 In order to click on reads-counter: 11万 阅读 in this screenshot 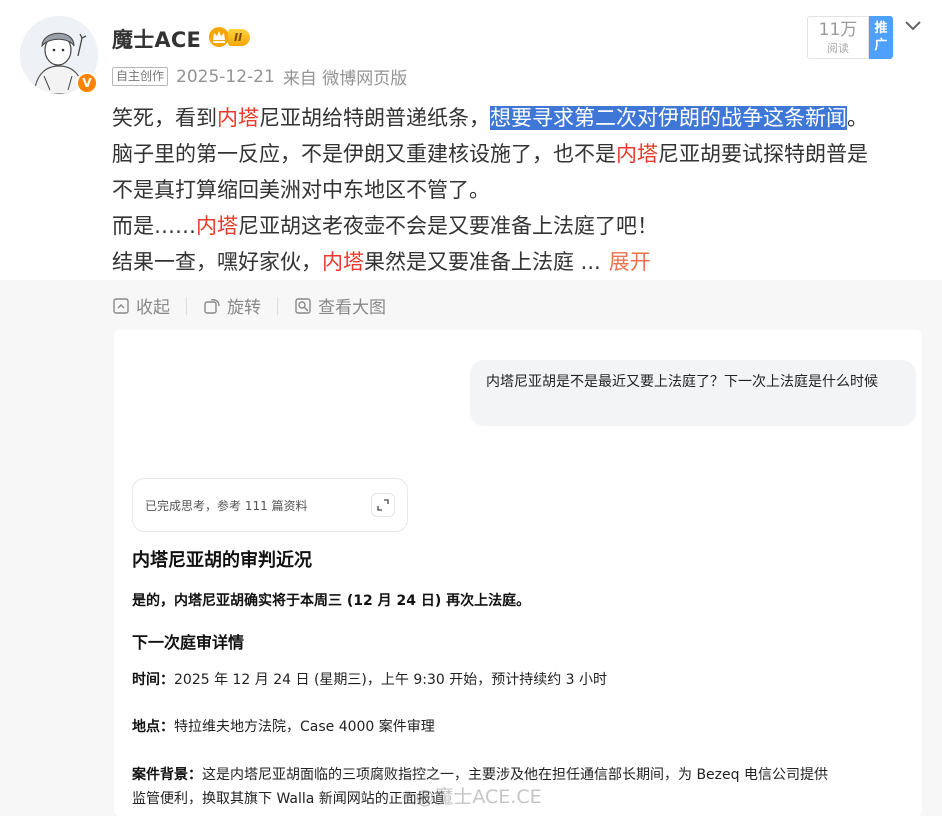, I will do `click(838, 37)`.